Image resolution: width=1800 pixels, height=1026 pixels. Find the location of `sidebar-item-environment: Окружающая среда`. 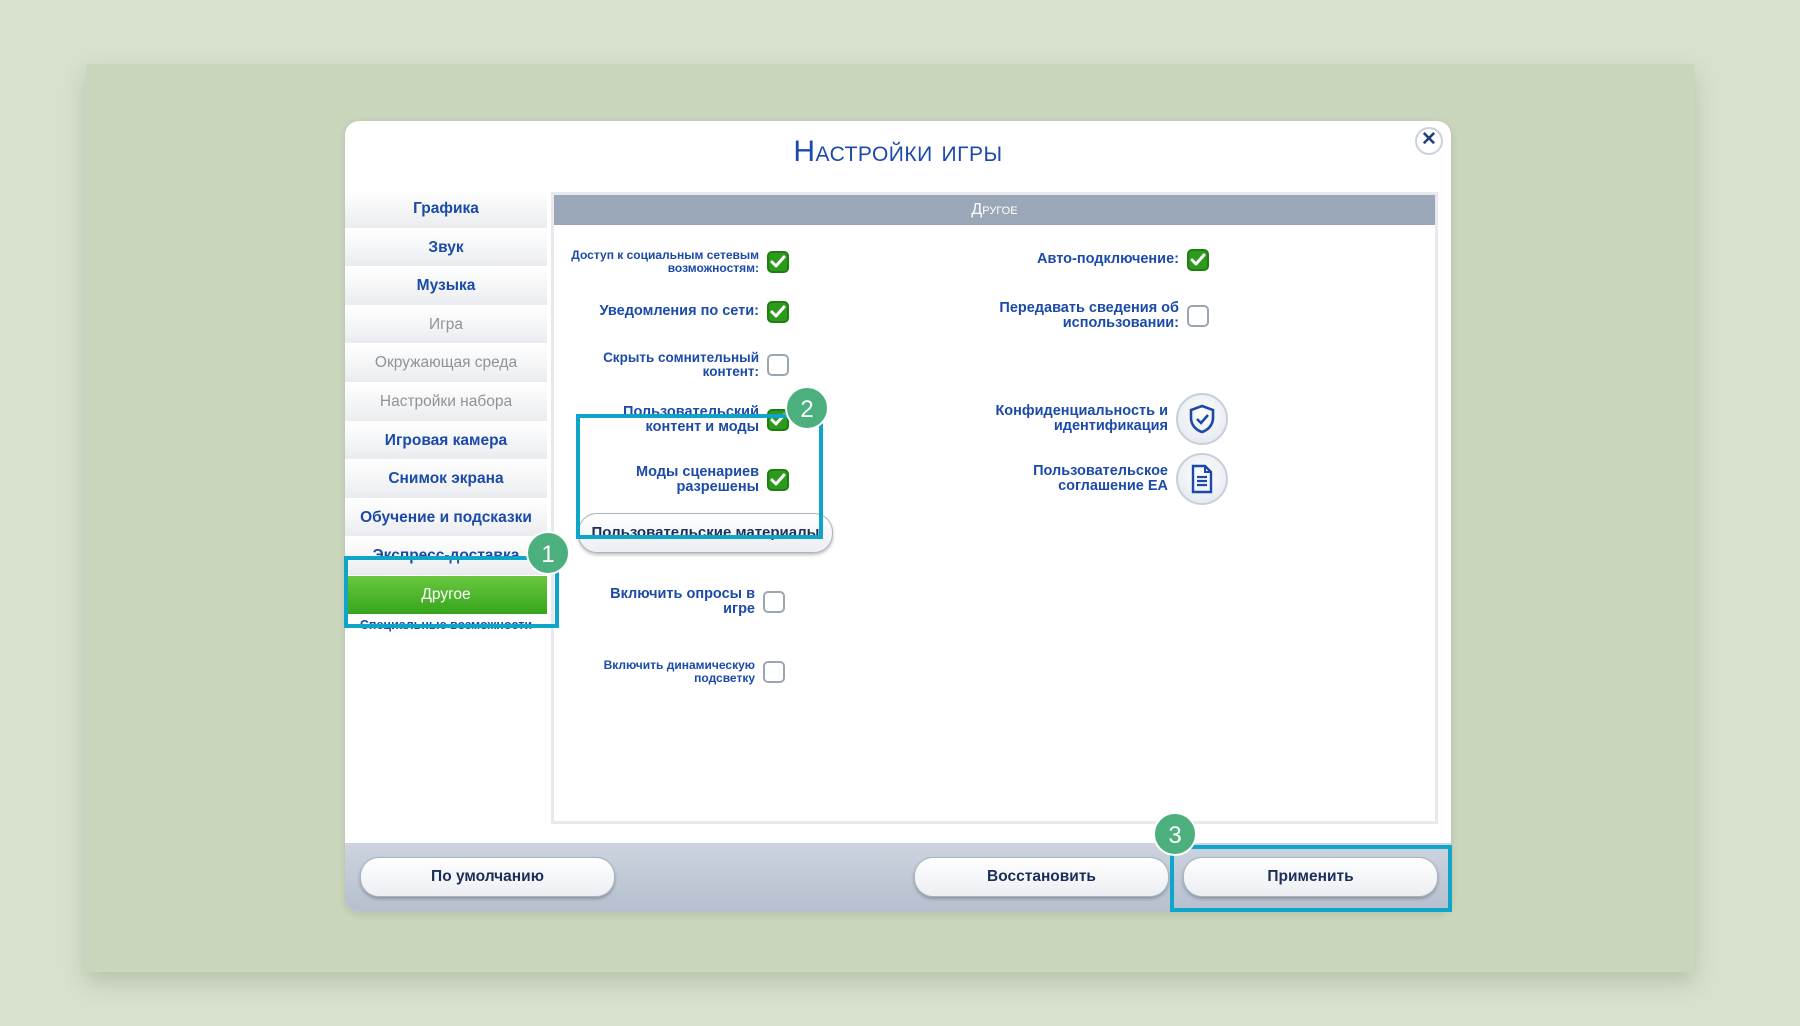

sidebar-item-environment: Окружающая среда is located at coordinates (446, 363).